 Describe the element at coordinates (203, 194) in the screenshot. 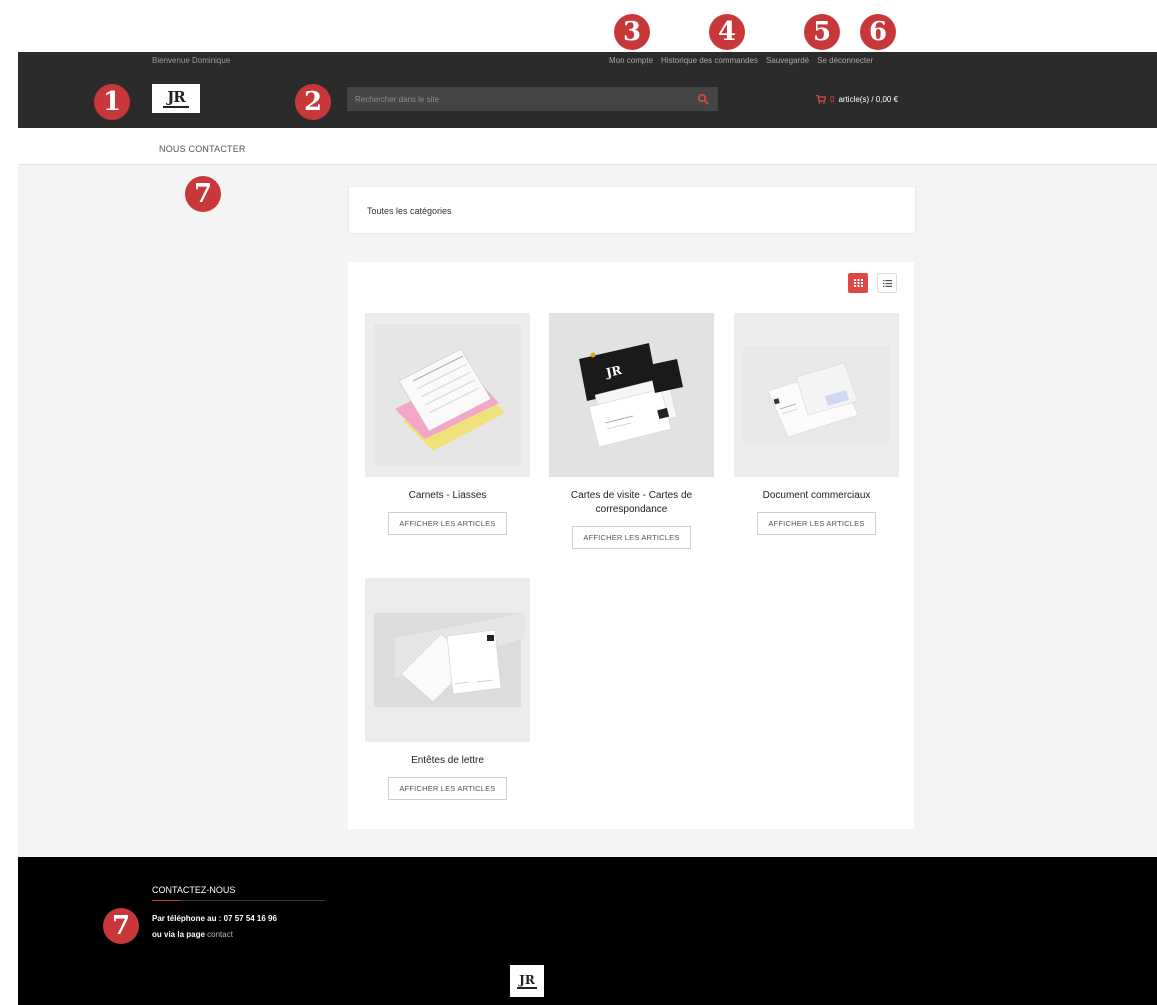

I see `annotation-badge-7-nav: 7` at that location.